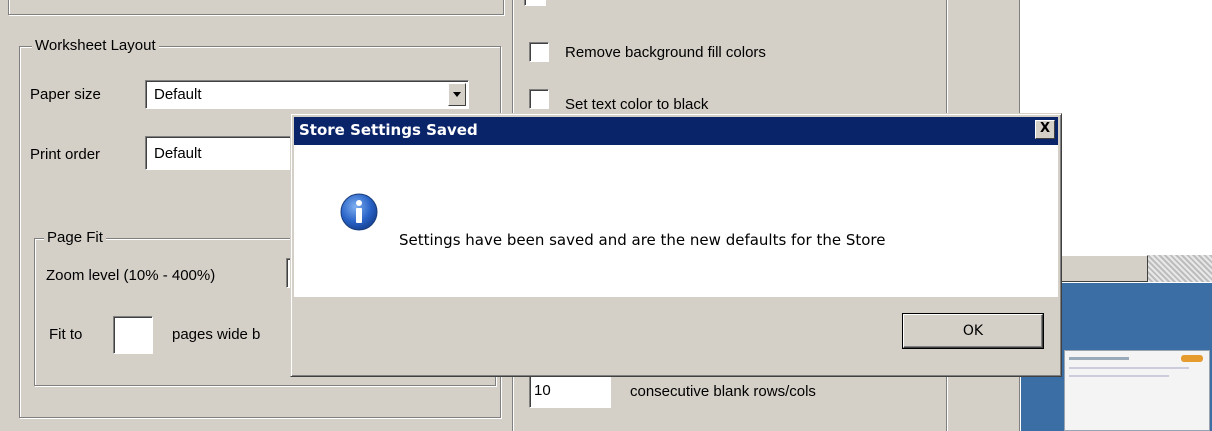 The image size is (1212, 431). What do you see at coordinates (539, 99) in the screenshot?
I see `set-text-black-checkbox` at bounding box center [539, 99].